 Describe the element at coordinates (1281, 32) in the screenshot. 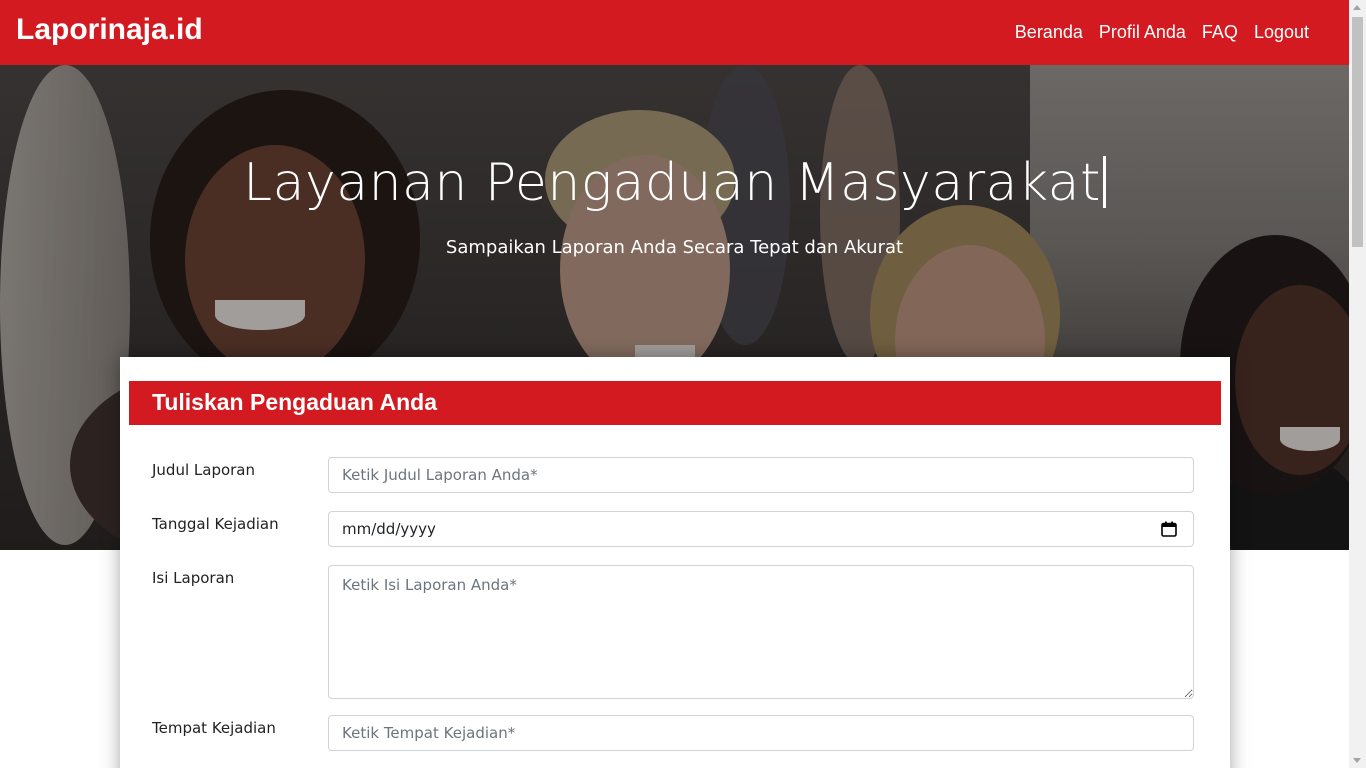

I see `nav-link-logout: Logout` at that location.